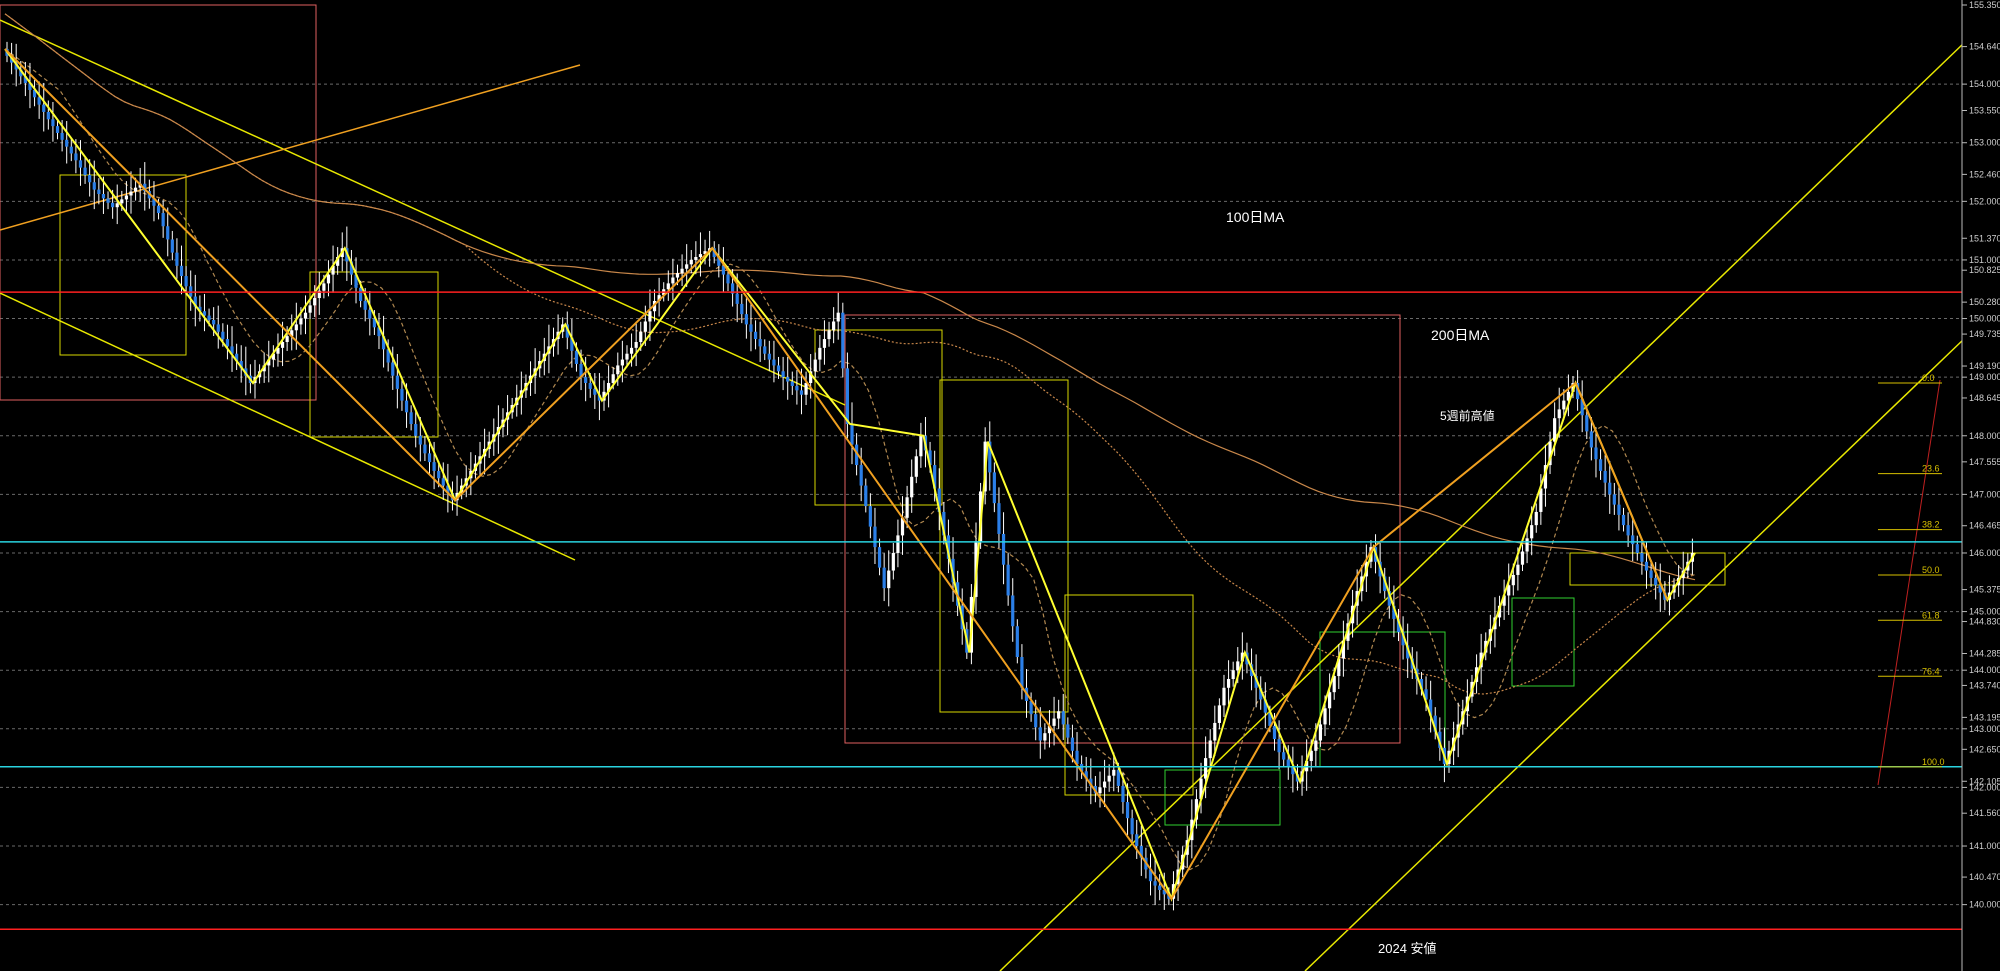 The width and height of the screenshot is (2000, 971). I want to click on y-tick-label: 142.650, so click(1984, 749).